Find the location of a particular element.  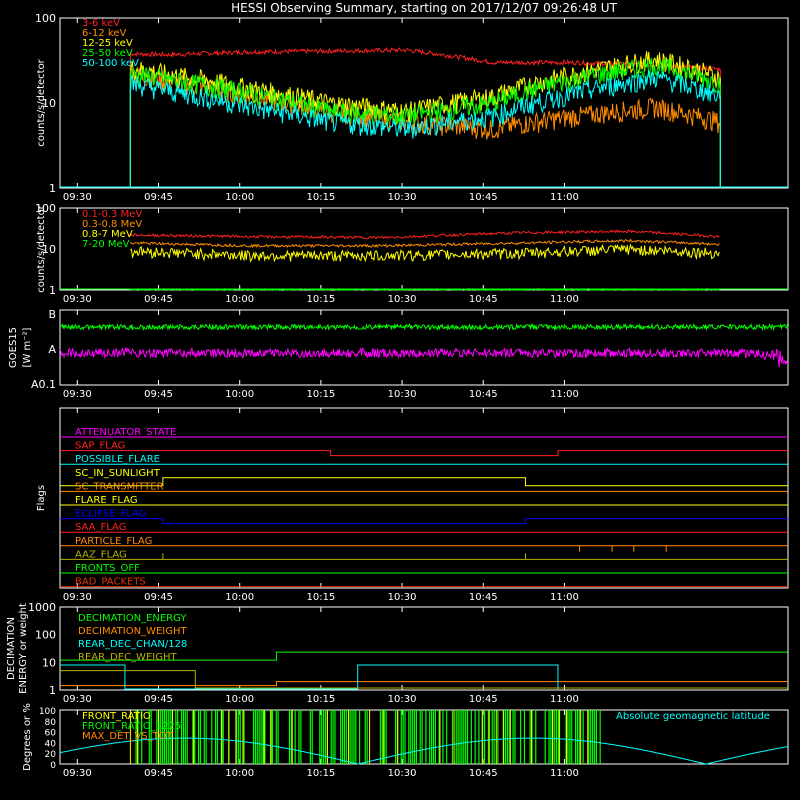

legend-entry: REAR_DEC_WEIGHT is located at coordinates (127, 657).